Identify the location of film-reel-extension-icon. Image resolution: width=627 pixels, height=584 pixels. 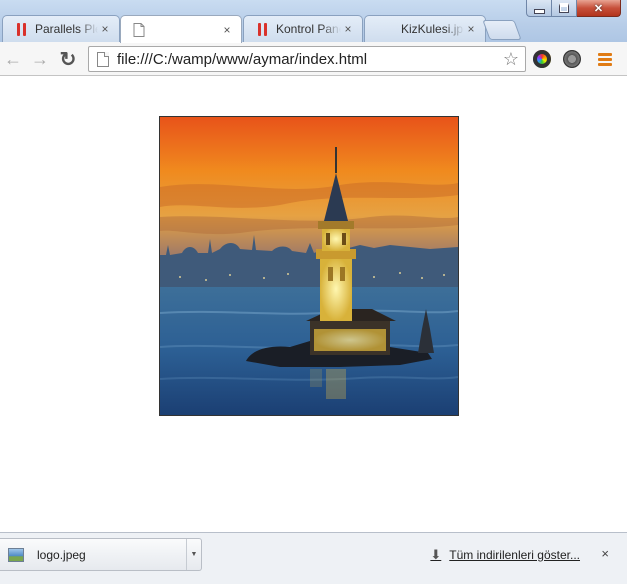
(572, 59).